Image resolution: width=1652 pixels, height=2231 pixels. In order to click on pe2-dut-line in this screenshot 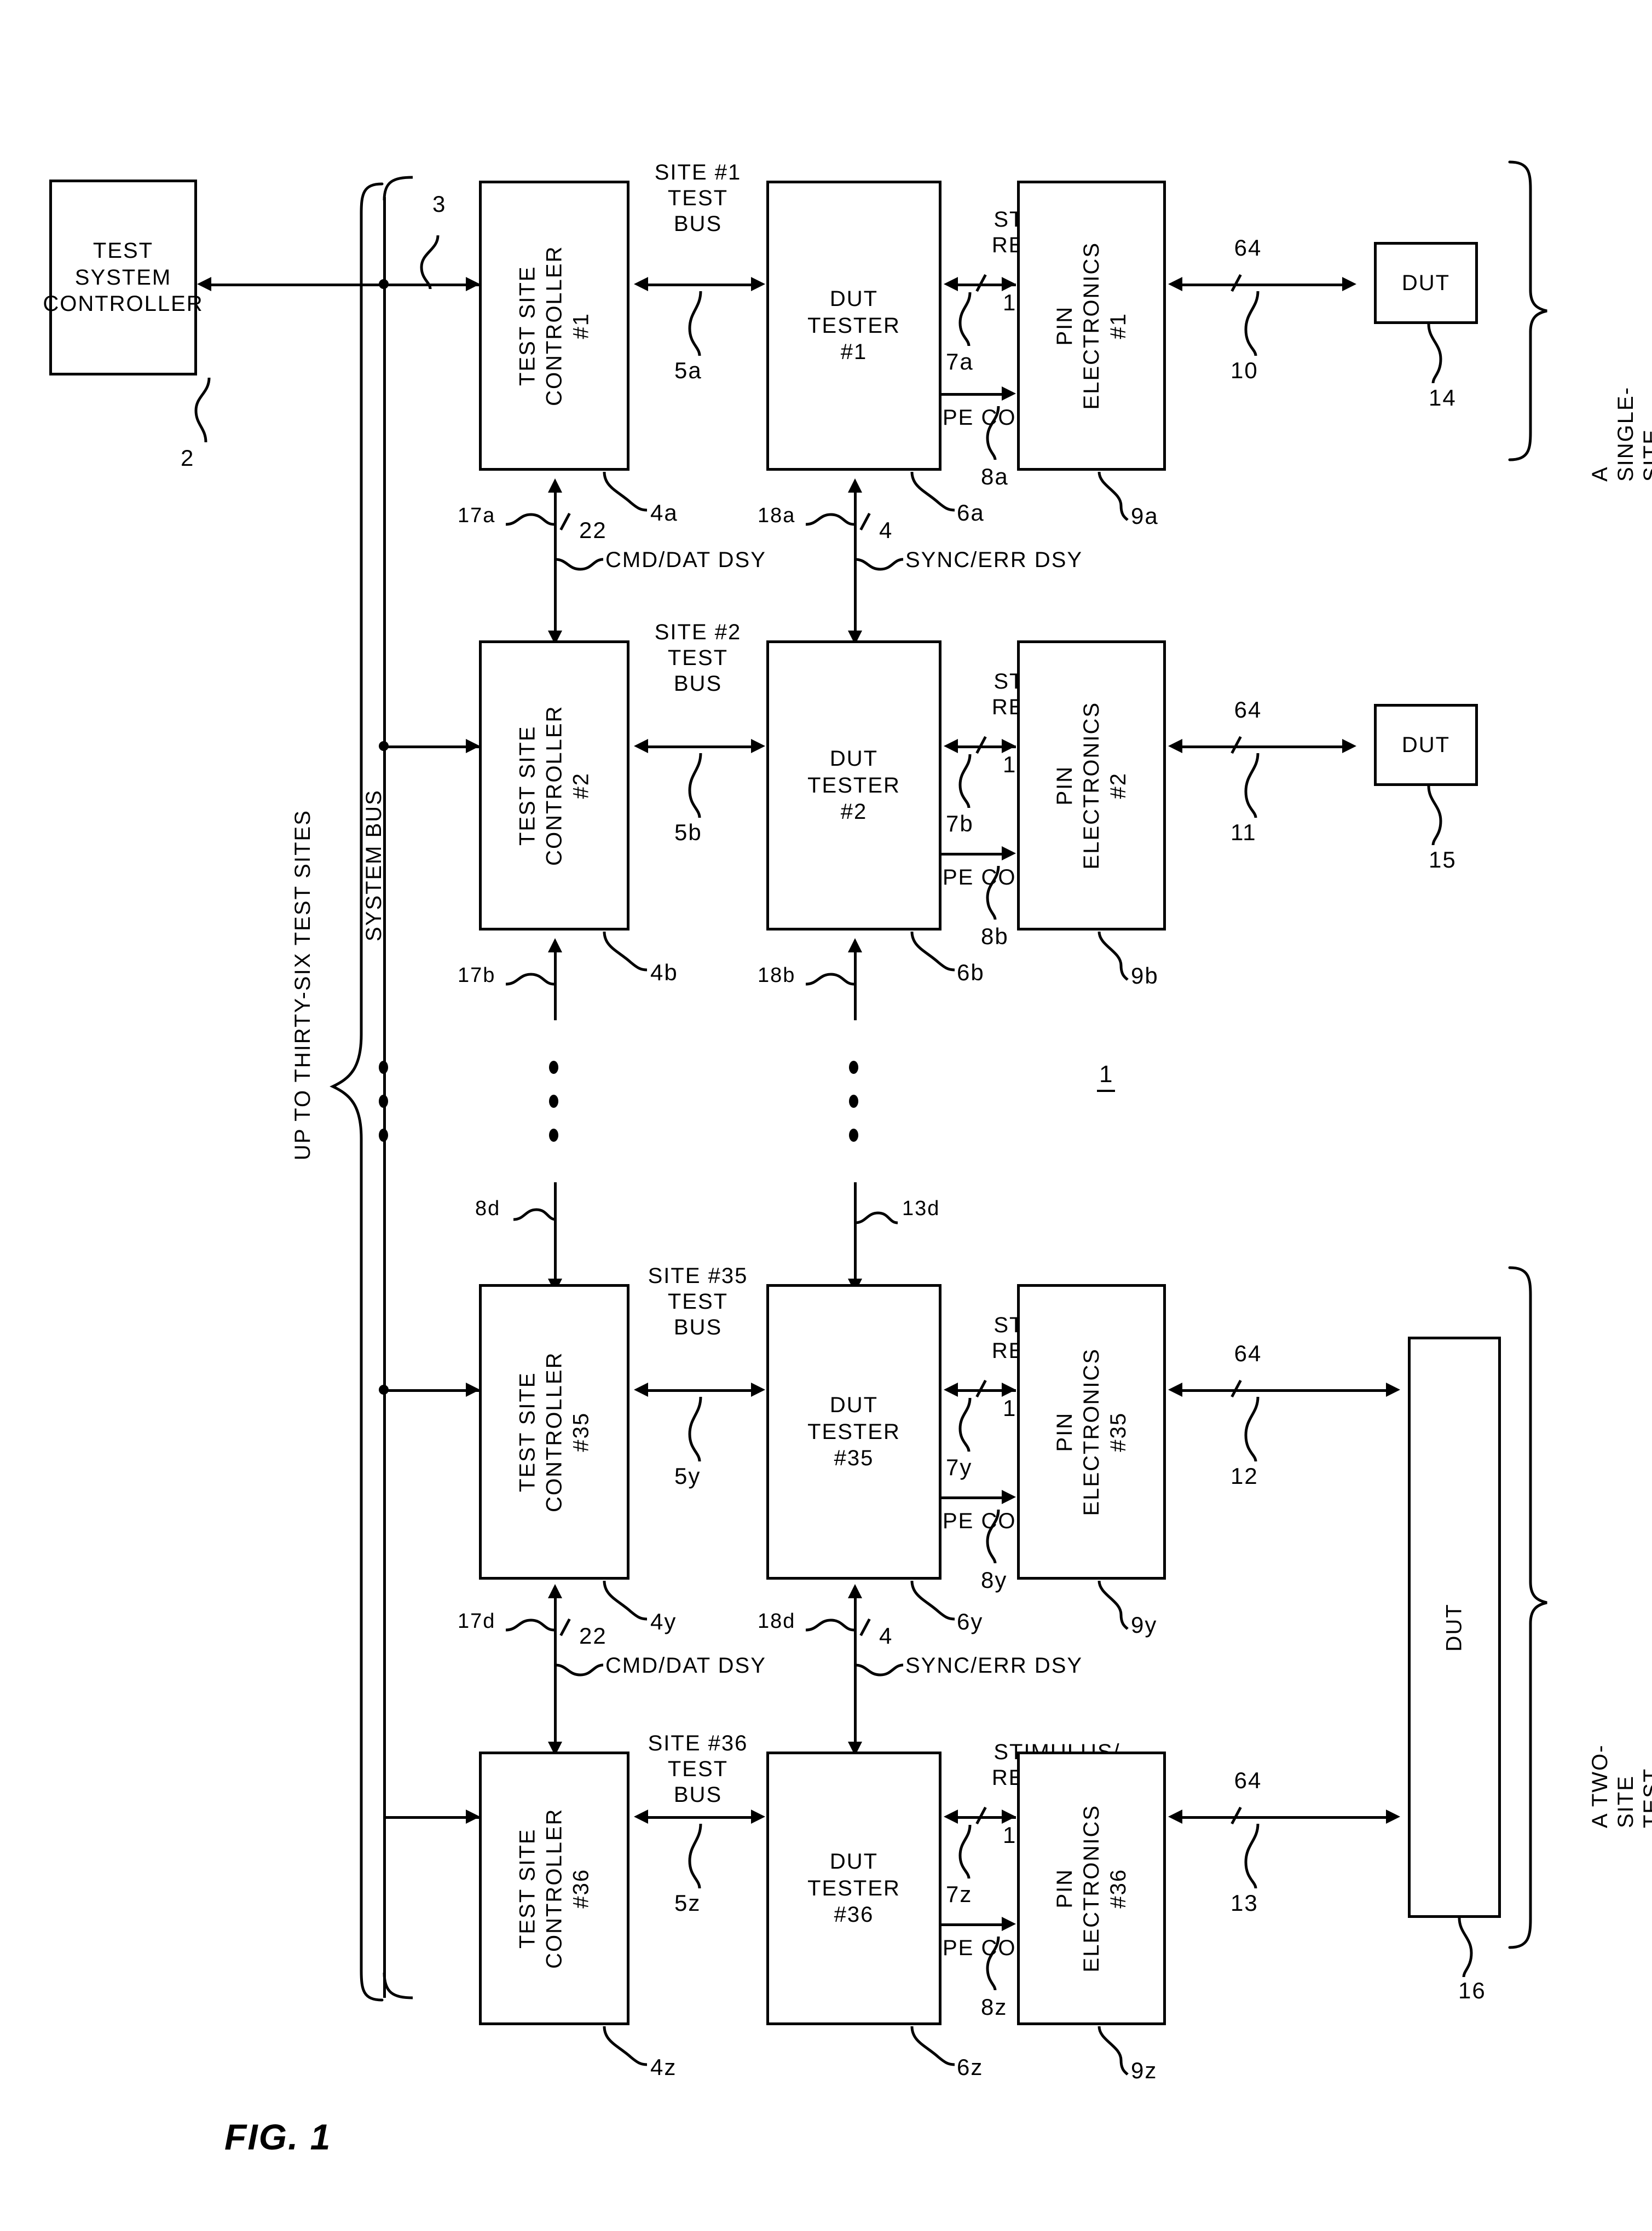, I will do `click(1263, 747)`.